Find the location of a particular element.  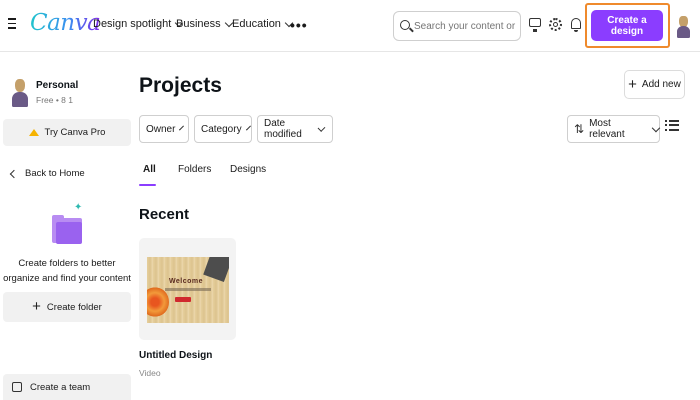

add-new-button: + Add new is located at coordinates (654, 84).